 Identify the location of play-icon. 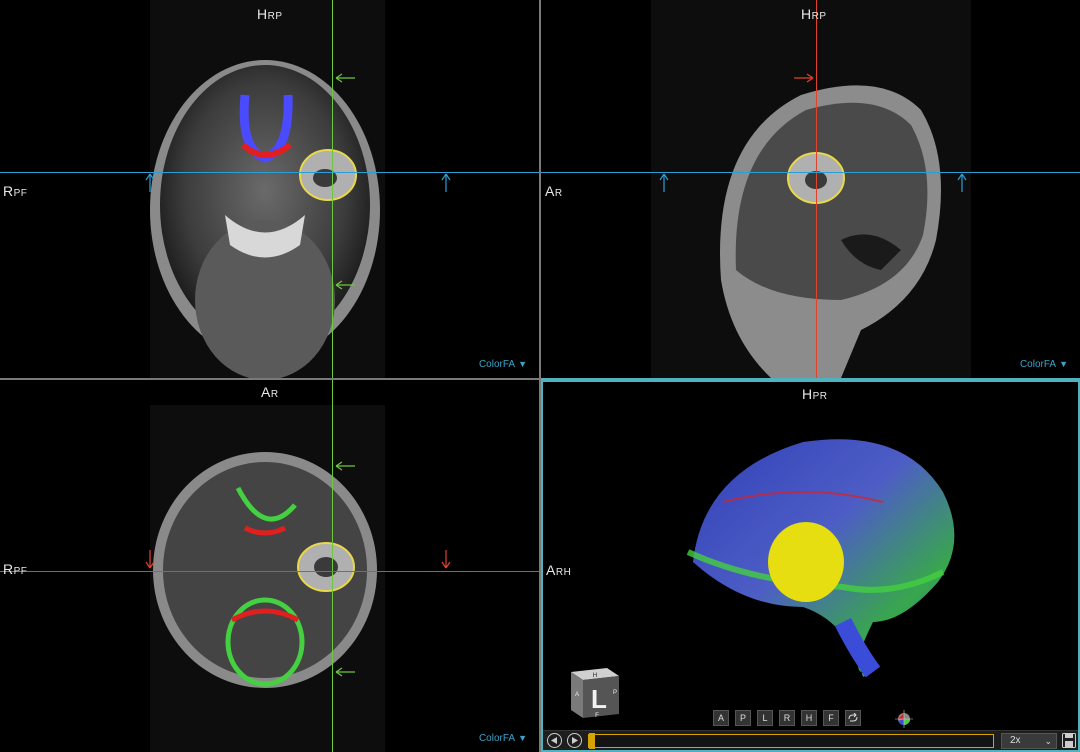
(575, 740).